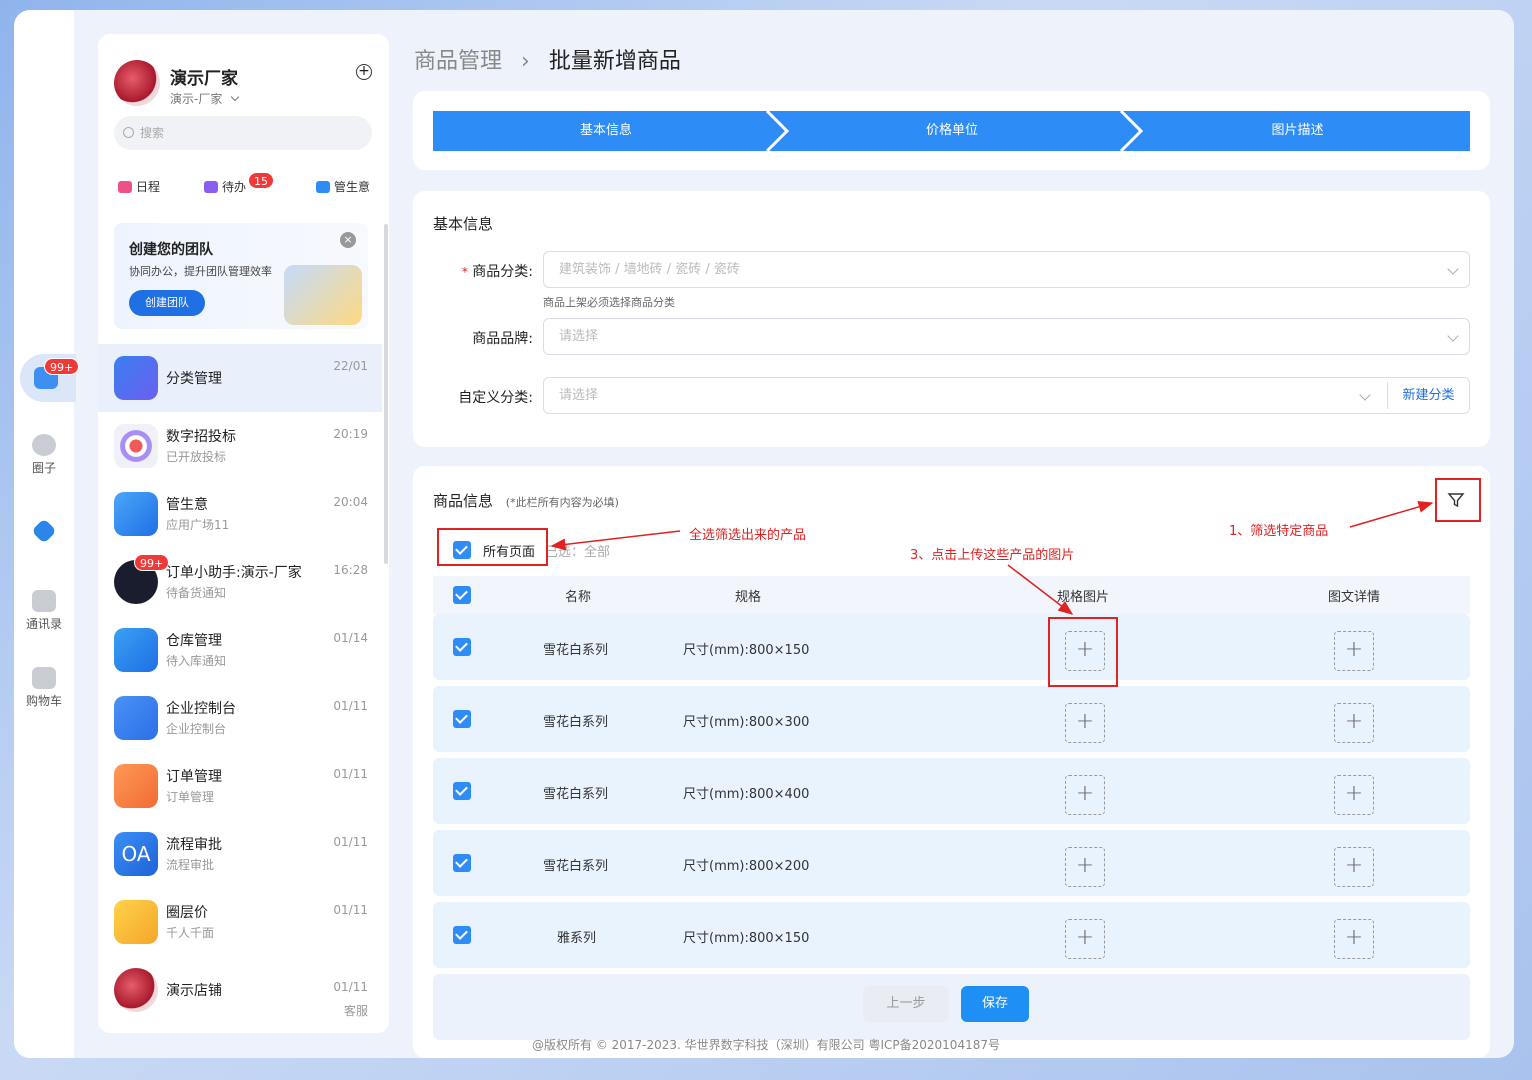 Image resolution: width=1532 pixels, height=1080 pixels. Describe the element at coordinates (350, 434) in the screenshot. I see `list-item-time: 20:19` at that location.